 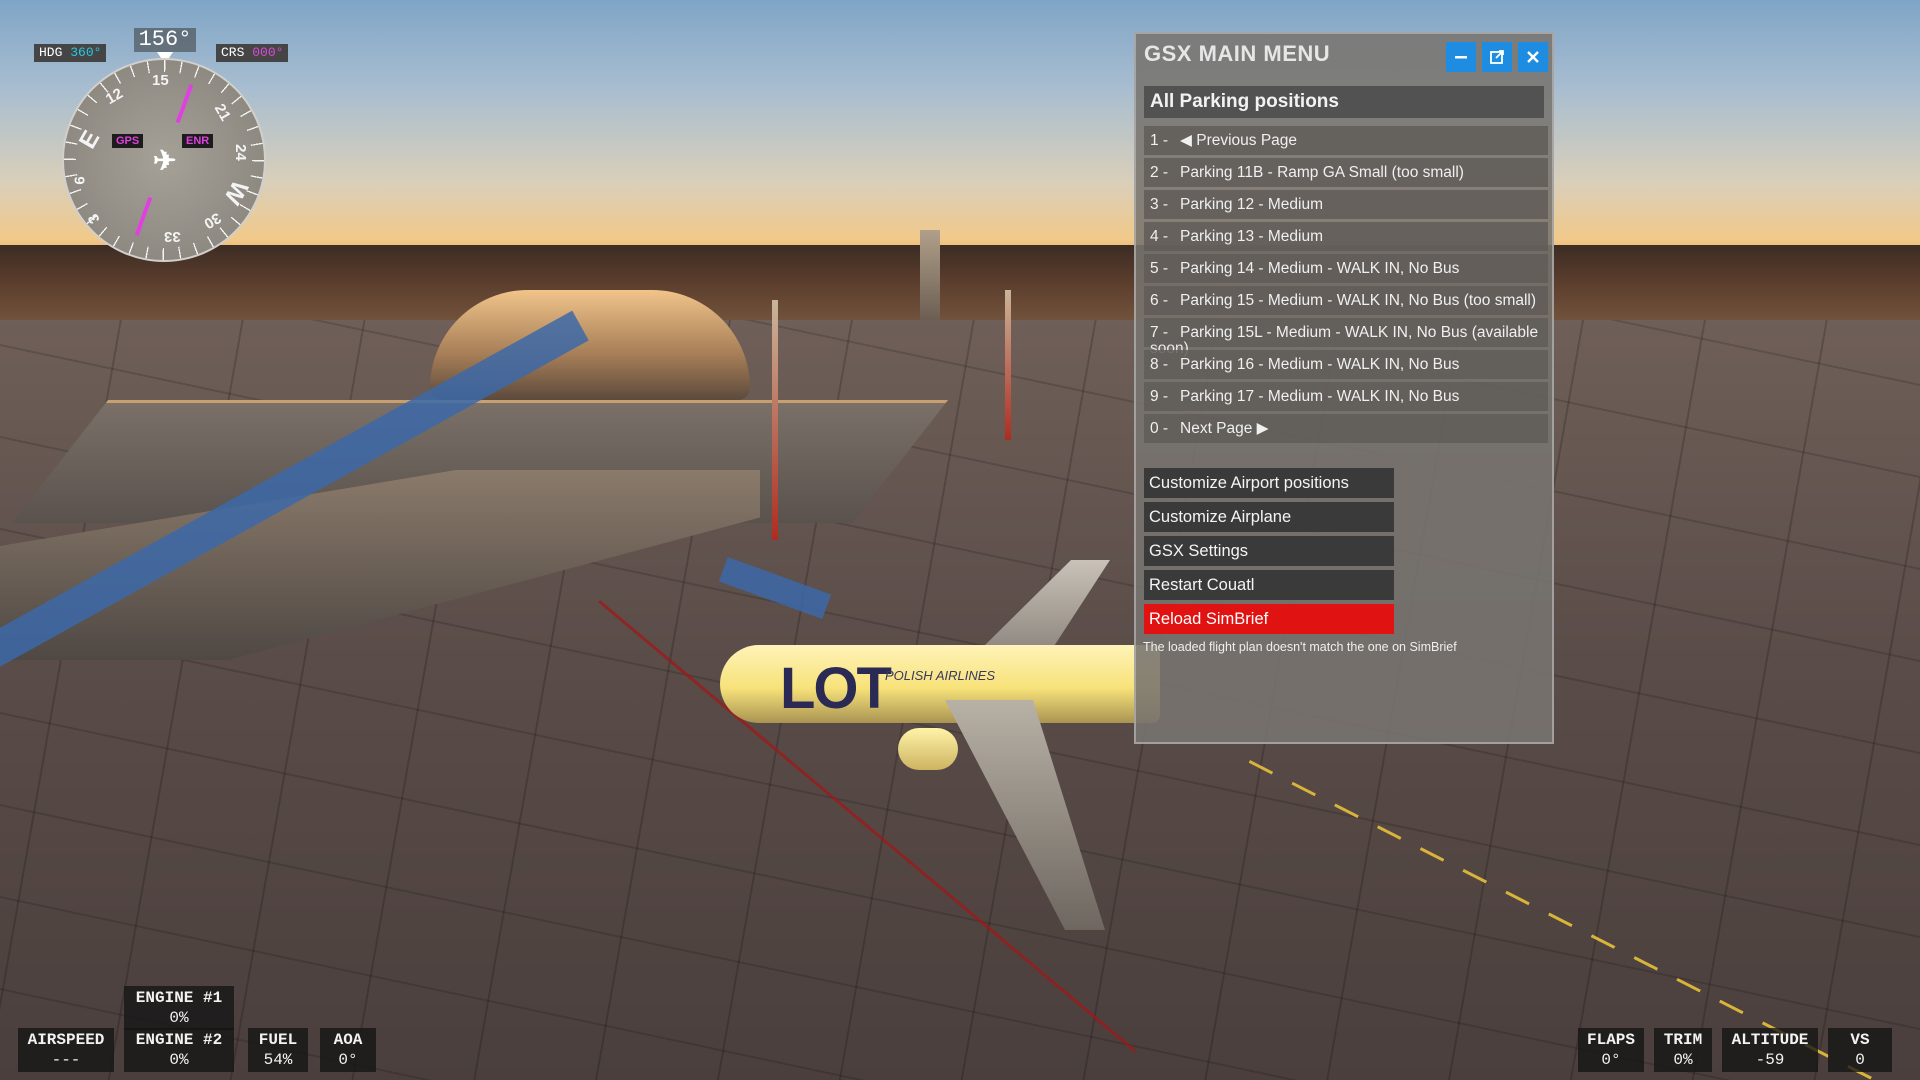 What do you see at coordinates (1159, 204) in the screenshot?
I see `item-number: 3 -` at bounding box center [1159, 204].